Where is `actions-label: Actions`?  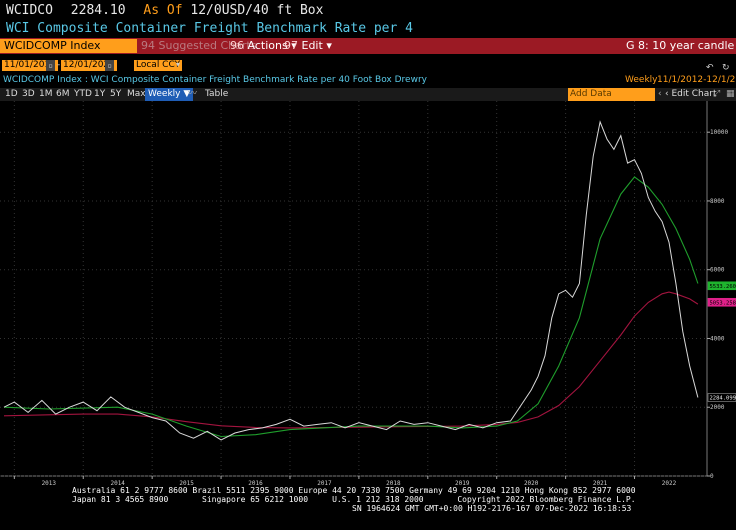
actions-label: Actions is located at coordinates (267, 45).